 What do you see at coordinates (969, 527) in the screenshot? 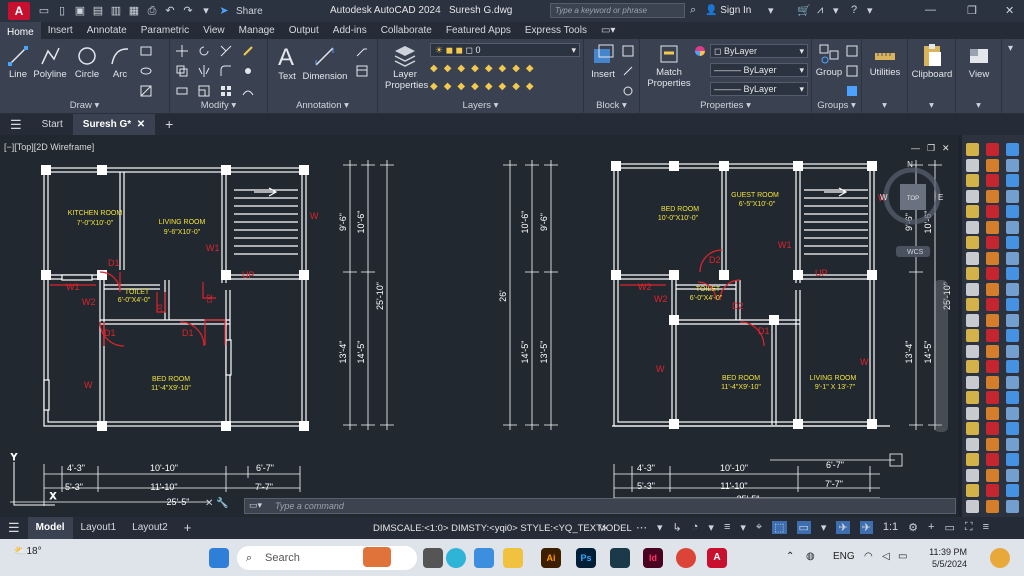
I see `fullscreen-icon: ⛶` at bounding box center [969, 527].